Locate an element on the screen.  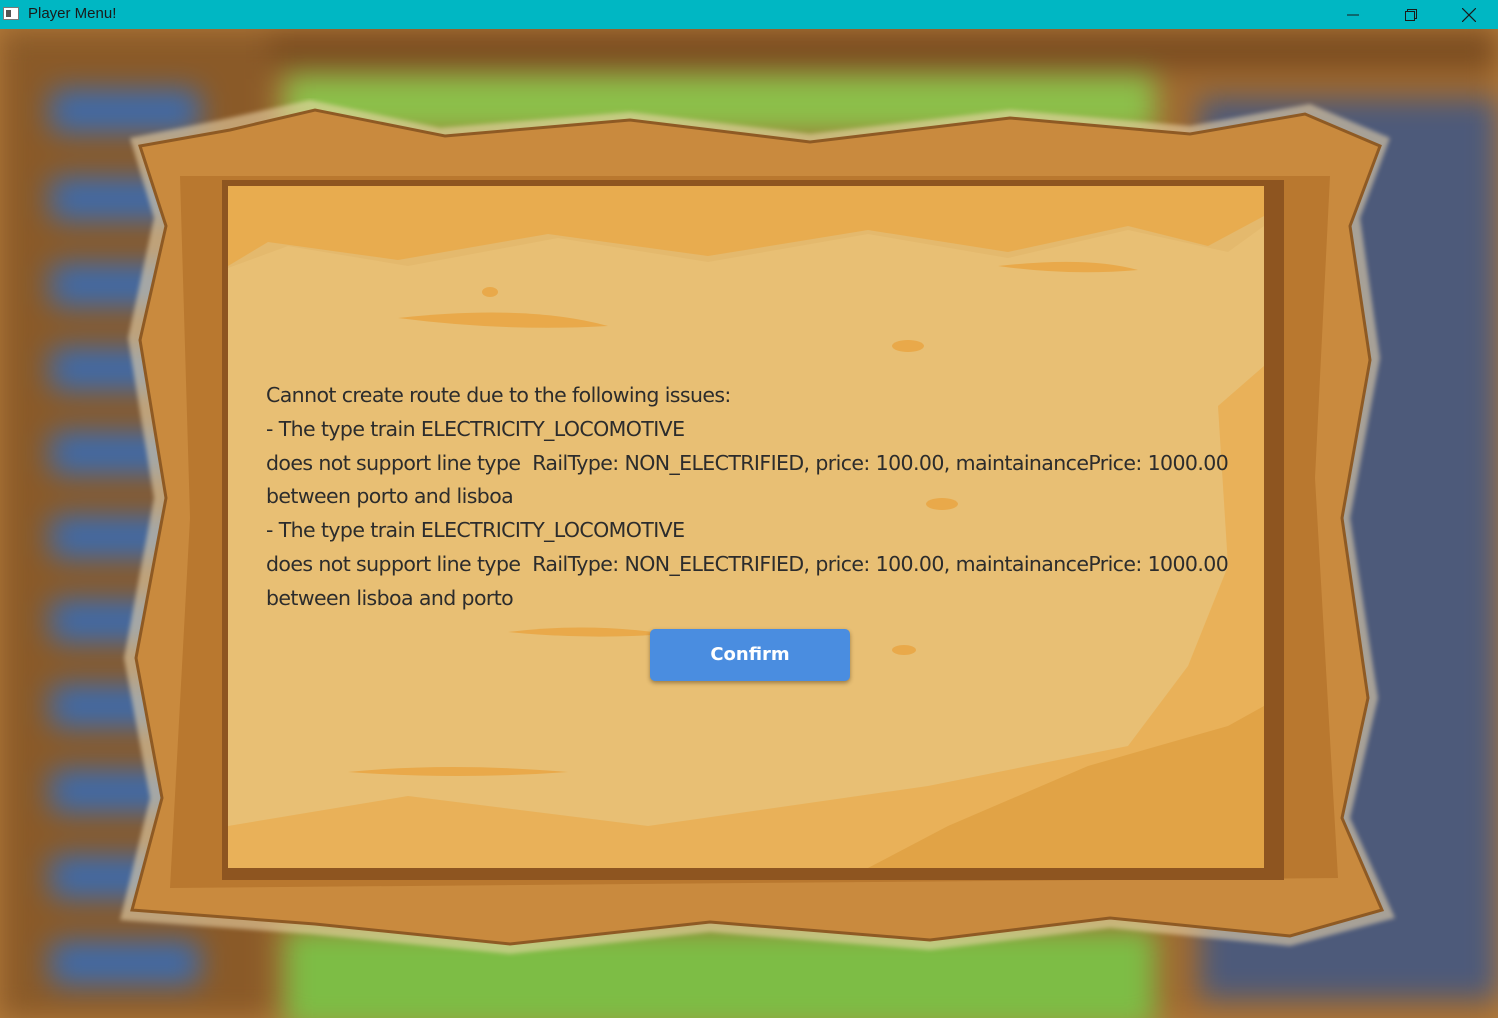
restore-button is located at coordinates (1411, 14).